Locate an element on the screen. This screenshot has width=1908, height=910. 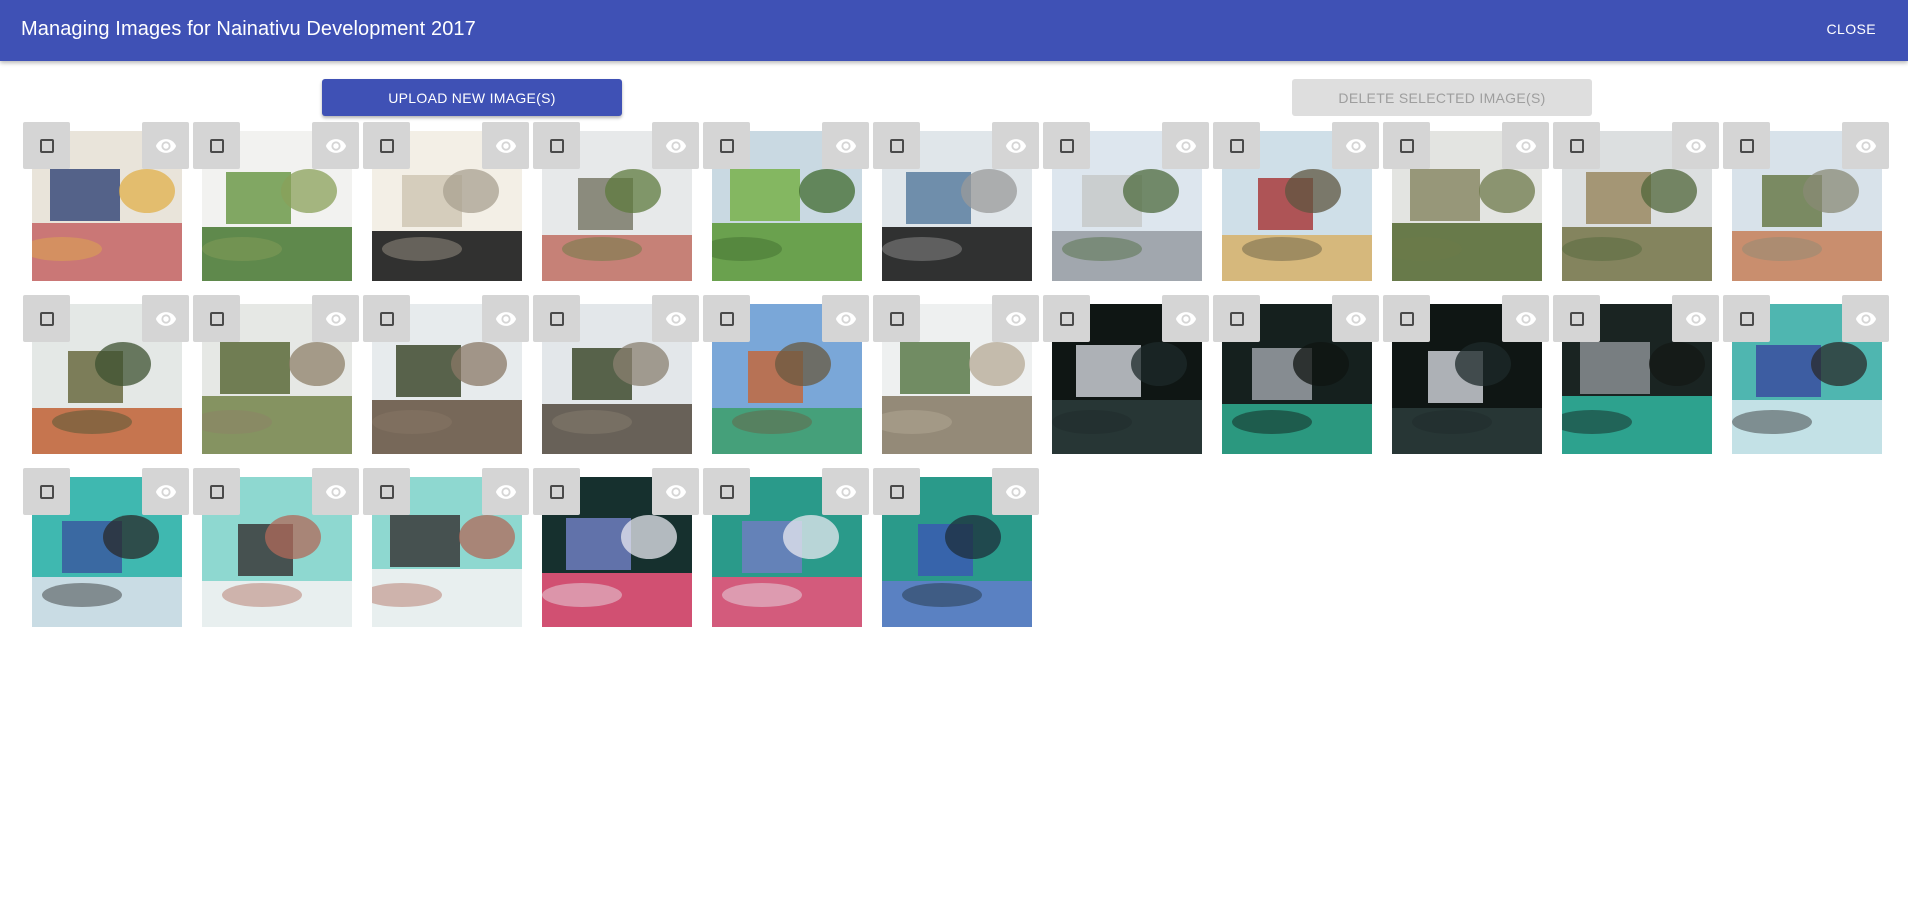
close-button: CLOSE is located at coordinates (1851, 29).